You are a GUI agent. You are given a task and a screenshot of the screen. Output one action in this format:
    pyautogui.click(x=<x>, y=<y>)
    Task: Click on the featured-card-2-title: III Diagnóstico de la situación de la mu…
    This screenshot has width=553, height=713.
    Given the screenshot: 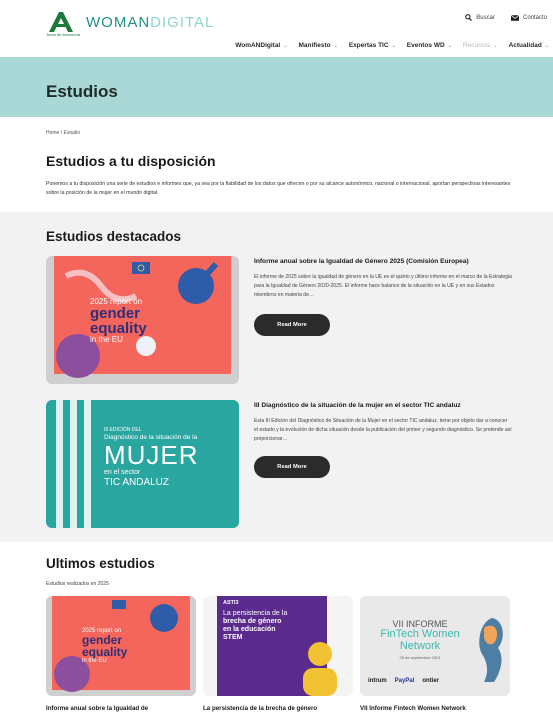 What is the action you would take?
    pyautogui.click(x=357, y=405)
    